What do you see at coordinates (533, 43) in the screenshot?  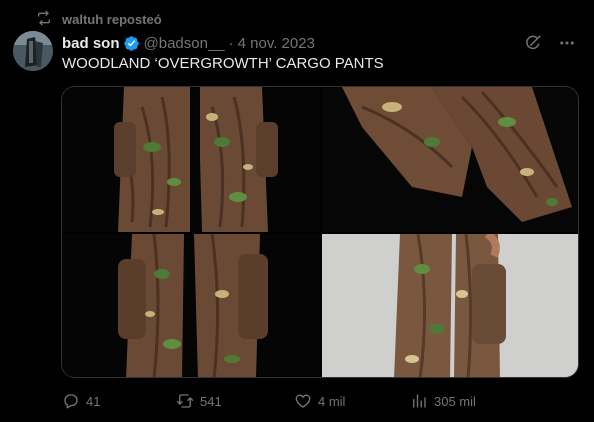 I see `grok-icon` at bounding box center [533, 43].